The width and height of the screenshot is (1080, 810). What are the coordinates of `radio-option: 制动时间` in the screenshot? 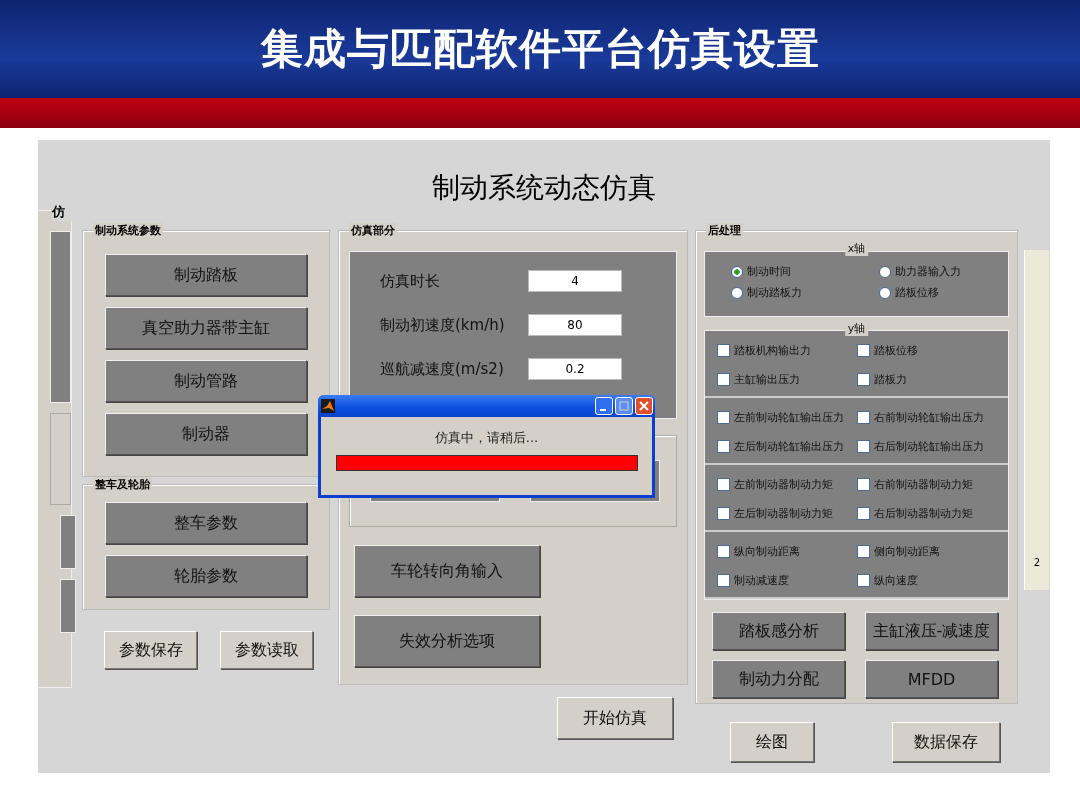 It's located at (805, 271).